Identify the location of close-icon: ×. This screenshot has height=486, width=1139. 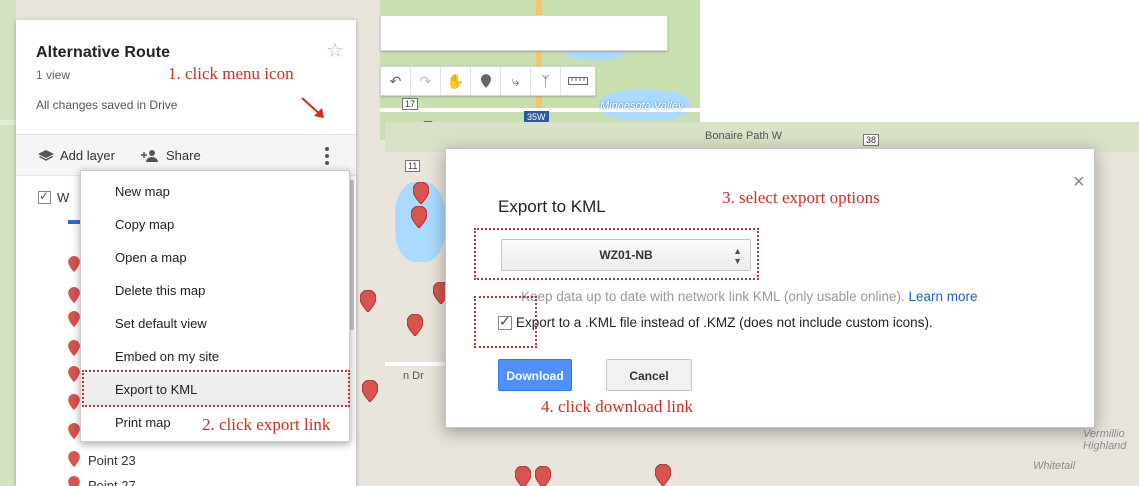
(1079, 182).